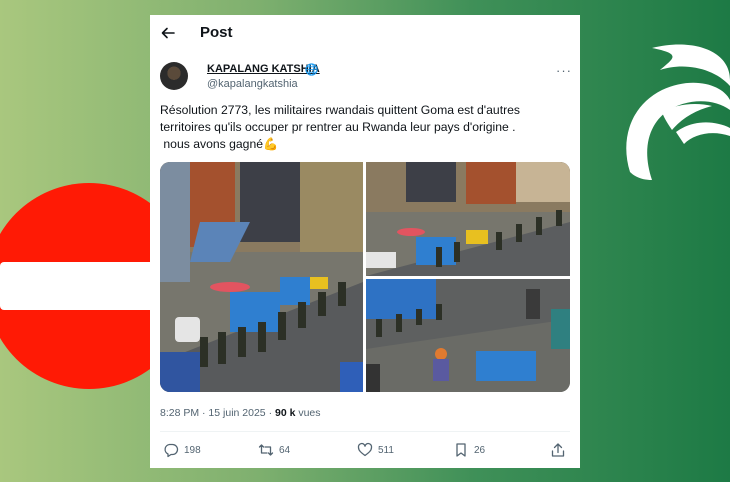  What do you see at coordinates (219, 144) in the screenshot?
I see `post-text-line: nous avons gagné💪` at bounding box center [219, 144].